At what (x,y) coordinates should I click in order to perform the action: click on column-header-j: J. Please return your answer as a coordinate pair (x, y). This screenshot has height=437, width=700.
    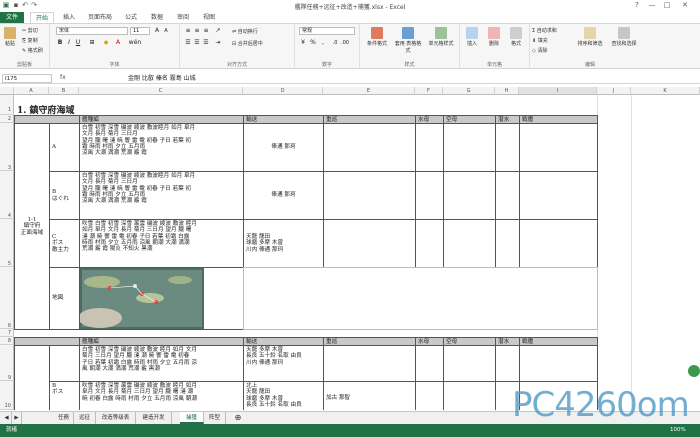
    Looking at the image, I should click on (614, 91).